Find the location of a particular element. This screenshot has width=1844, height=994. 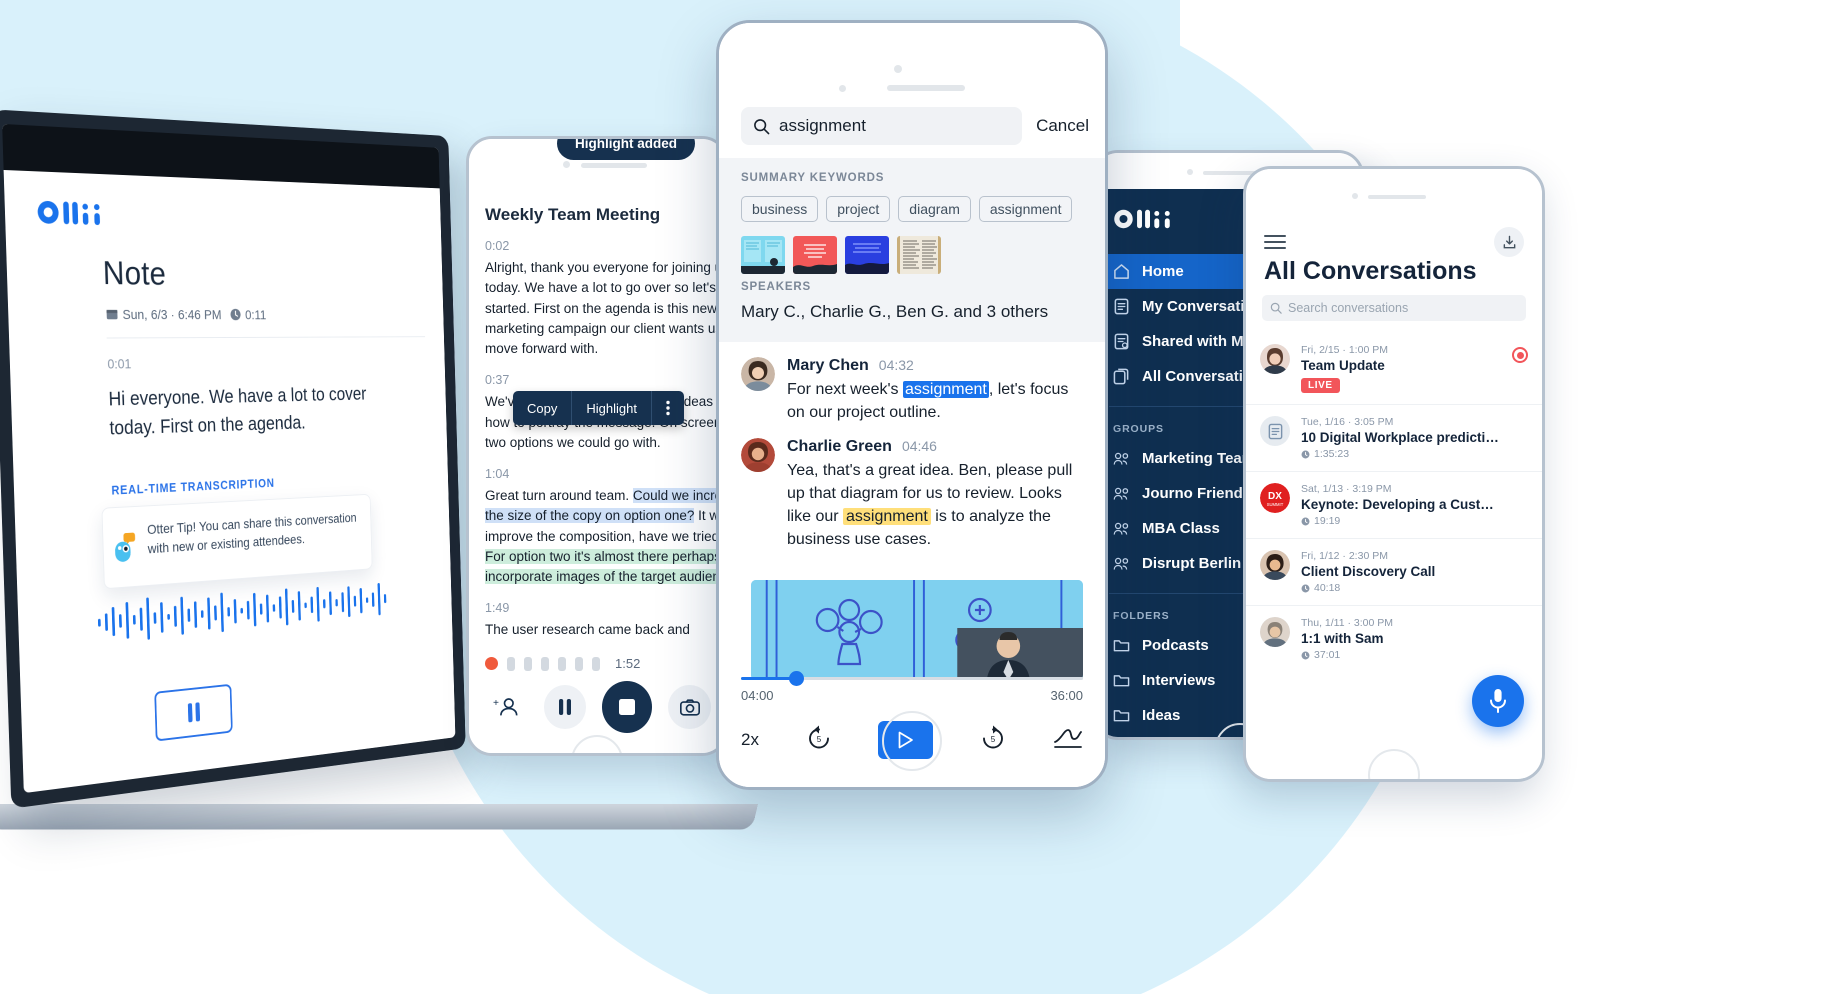

slide-thumb-blue-image is located at coordinates (867, 255).